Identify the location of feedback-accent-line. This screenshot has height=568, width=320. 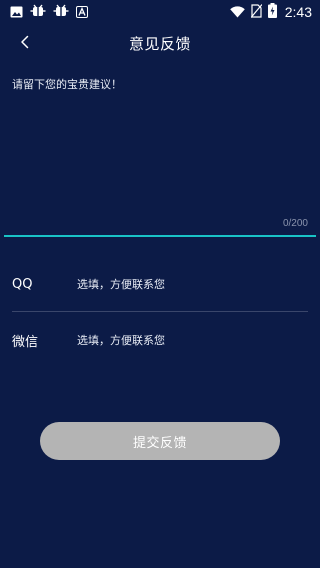
(160, 236).